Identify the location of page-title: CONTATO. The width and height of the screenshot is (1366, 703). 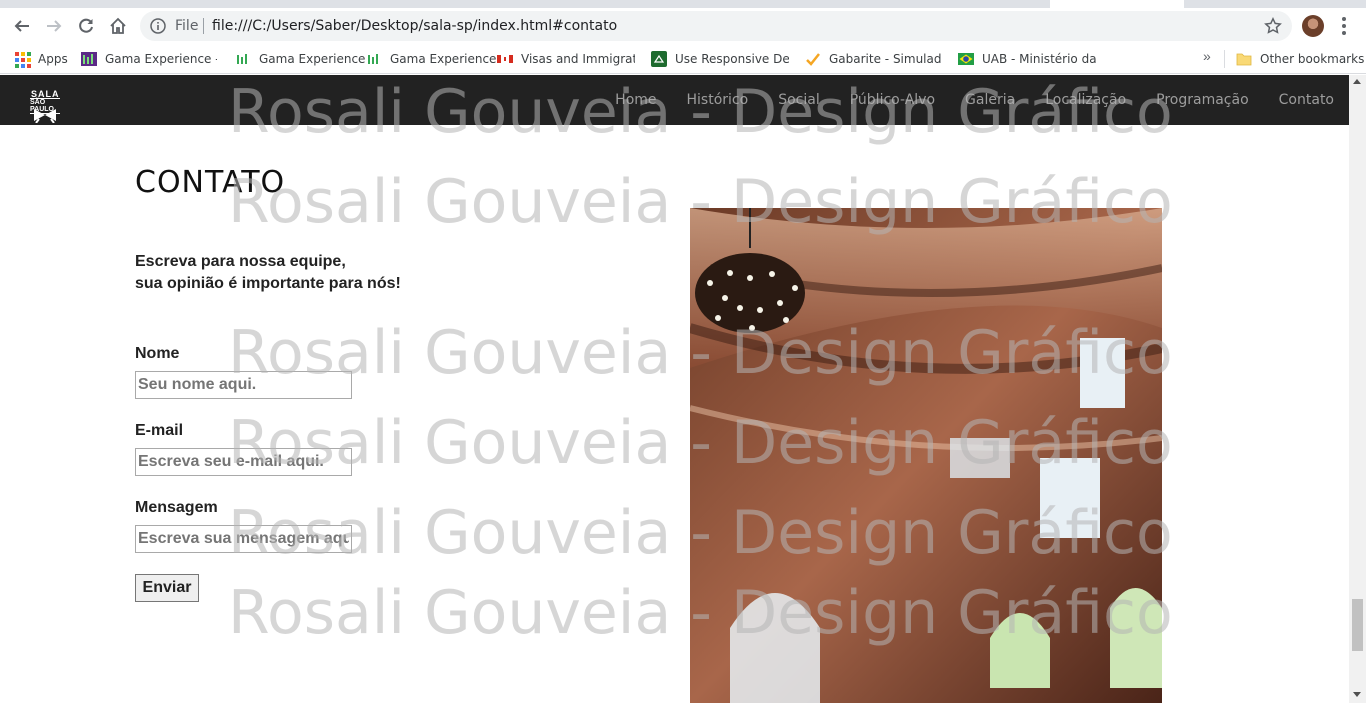
(210, 182).